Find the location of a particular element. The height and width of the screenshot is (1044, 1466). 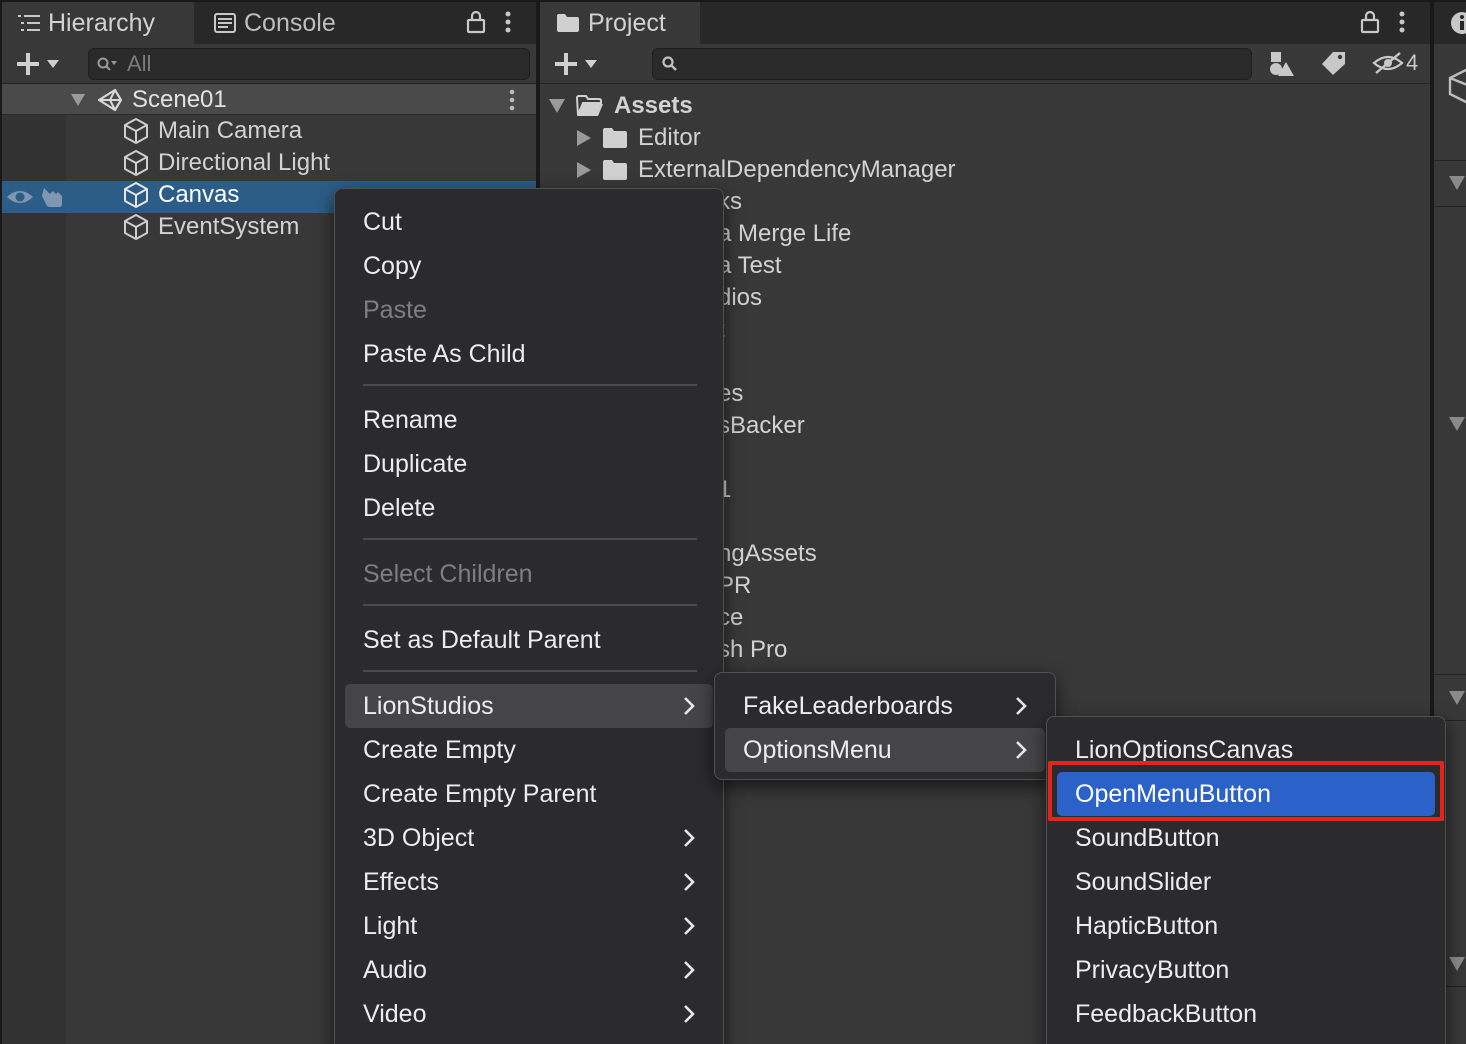

menu-item-label: Rename is located at coordinates (410, 419).